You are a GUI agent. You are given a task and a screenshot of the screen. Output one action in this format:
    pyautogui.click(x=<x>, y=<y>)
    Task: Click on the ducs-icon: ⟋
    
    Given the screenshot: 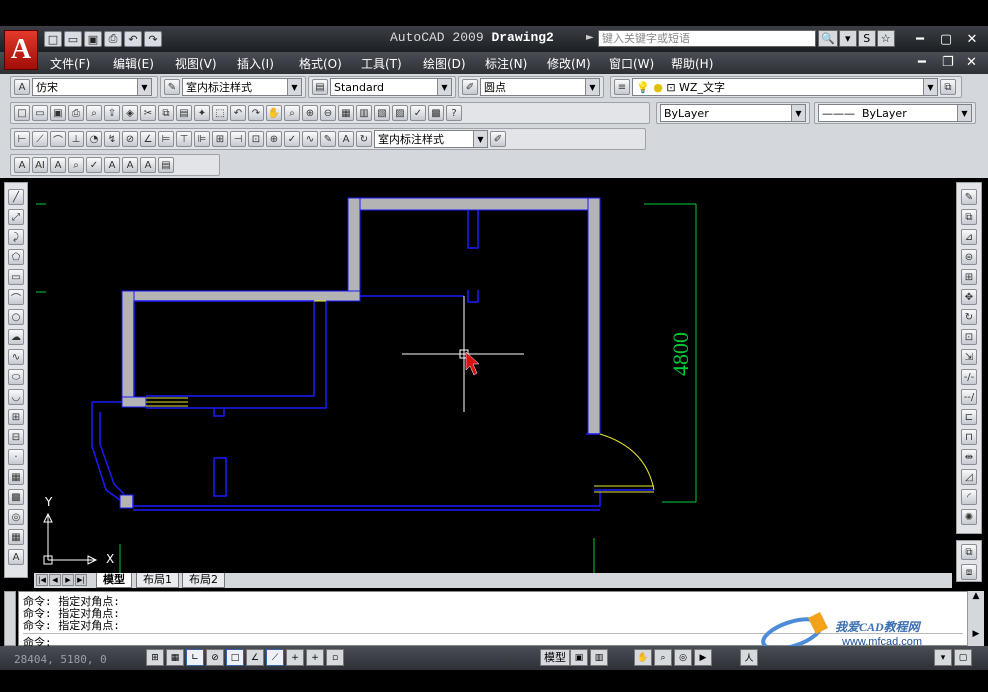 What is the action you would take?
    pyautogui.click(x=275, y=657)
    